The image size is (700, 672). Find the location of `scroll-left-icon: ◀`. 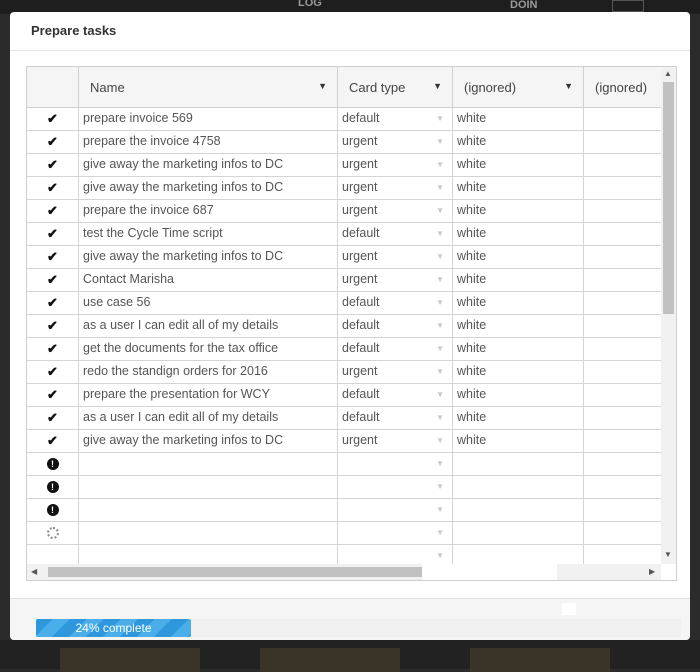

scroll-left-icon: ◀ is located at coordinates (34, 571).